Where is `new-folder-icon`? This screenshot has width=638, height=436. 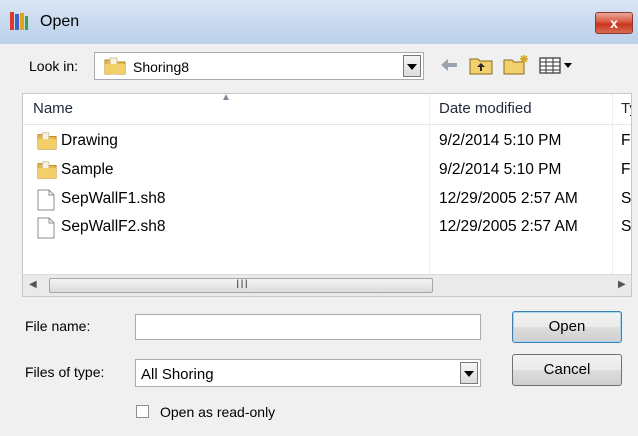 new-folder-icon is located at coordinates (516, 65).